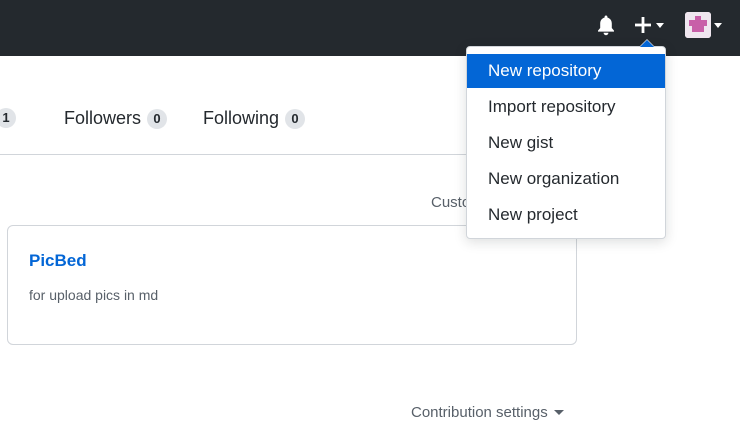 This screenshot has height=429, width=740. I want to click on user-menu-button, so click(703, 25).